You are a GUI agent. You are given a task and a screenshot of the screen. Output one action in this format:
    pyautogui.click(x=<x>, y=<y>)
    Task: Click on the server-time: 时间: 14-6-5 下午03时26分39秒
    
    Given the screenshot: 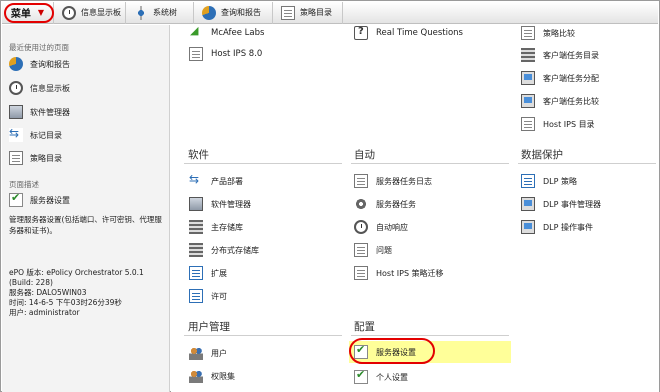 What is the action you would take?
    pyautogui.click(x=65, y=302)
    